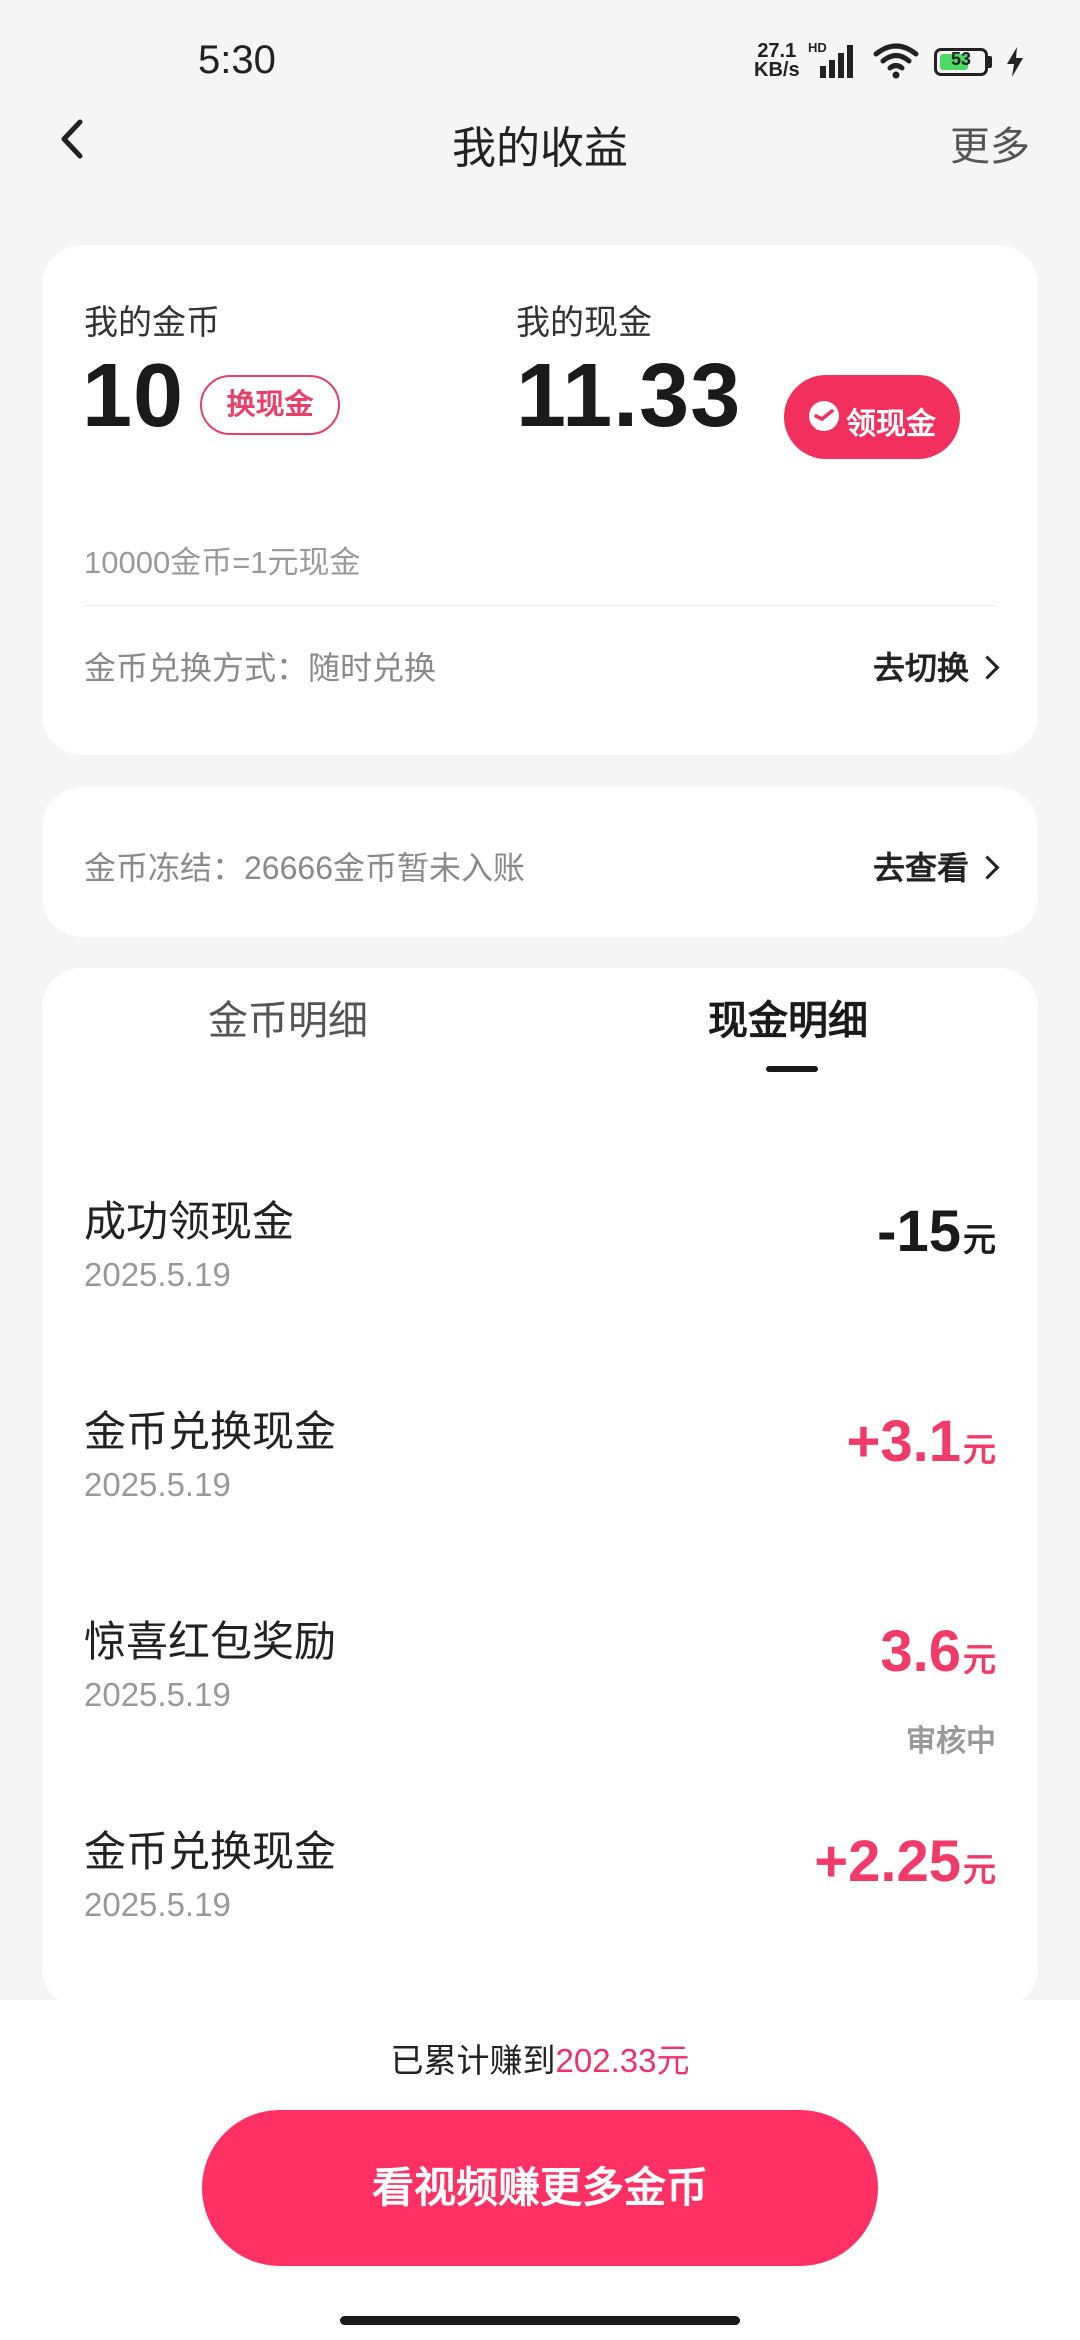 Image resolution: width=1080 pixels, height=2340 pixels. I want to click on cash-label: 我的现金, so click(584, 323).